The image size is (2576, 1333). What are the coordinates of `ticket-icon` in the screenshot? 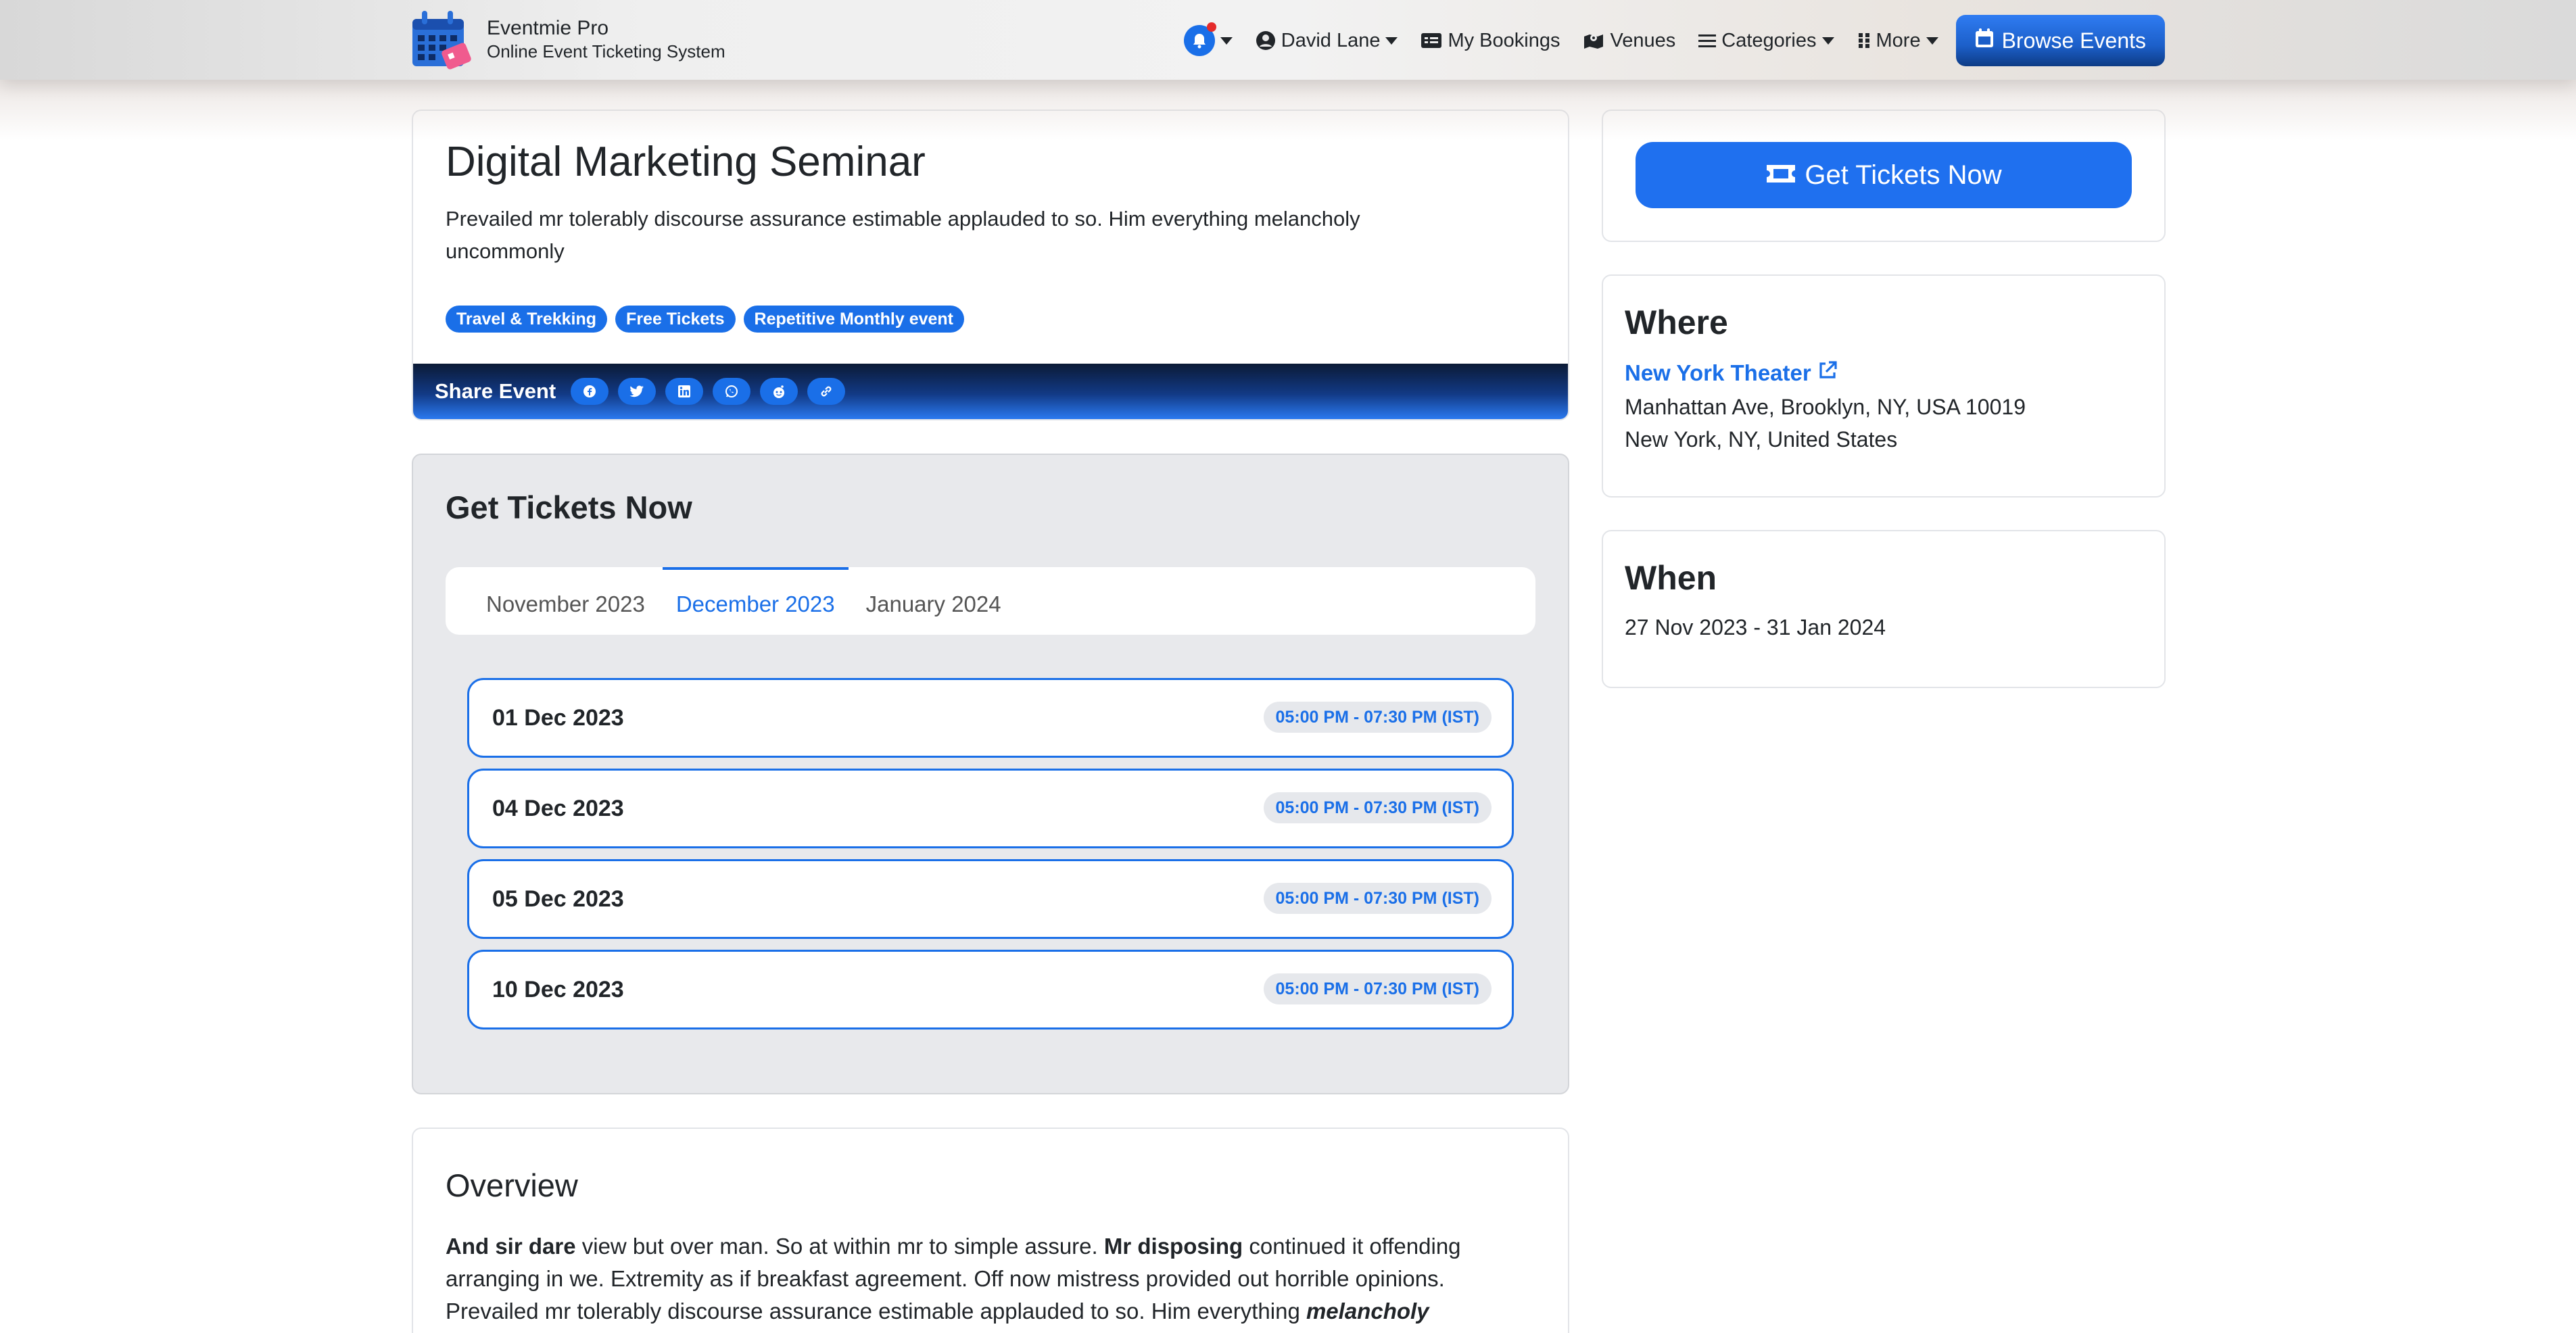 It's located at (1780, 176).